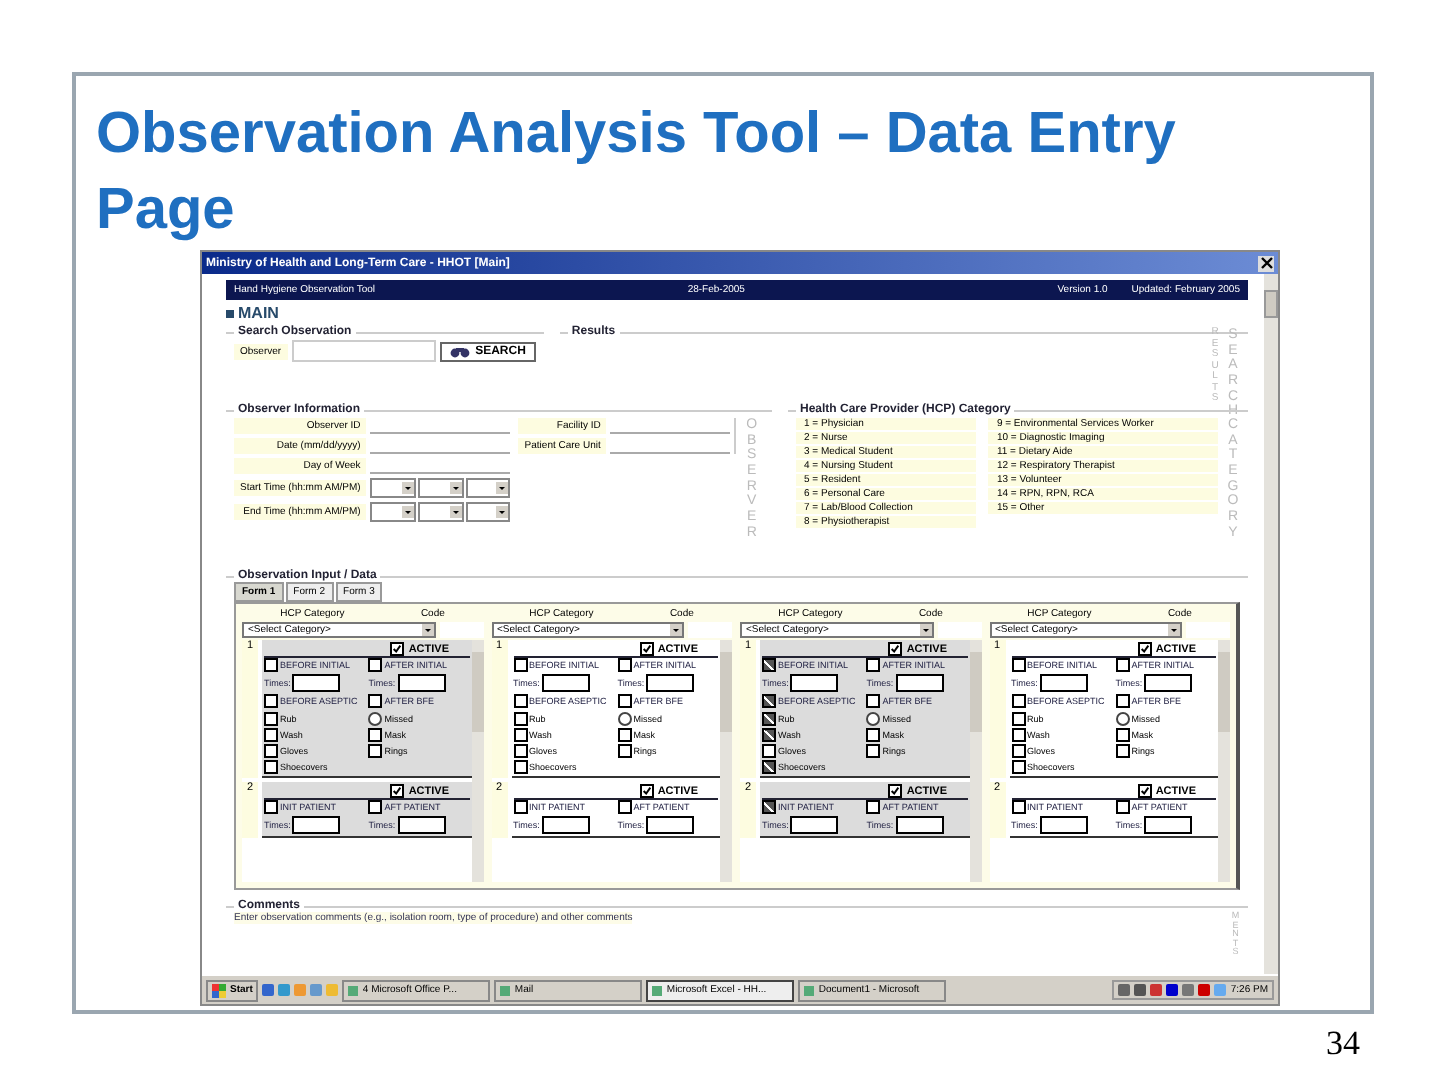 The height and width of the screenshot is (1080, 1440). I want to click on windows-logo-icon, so click(219, 990).